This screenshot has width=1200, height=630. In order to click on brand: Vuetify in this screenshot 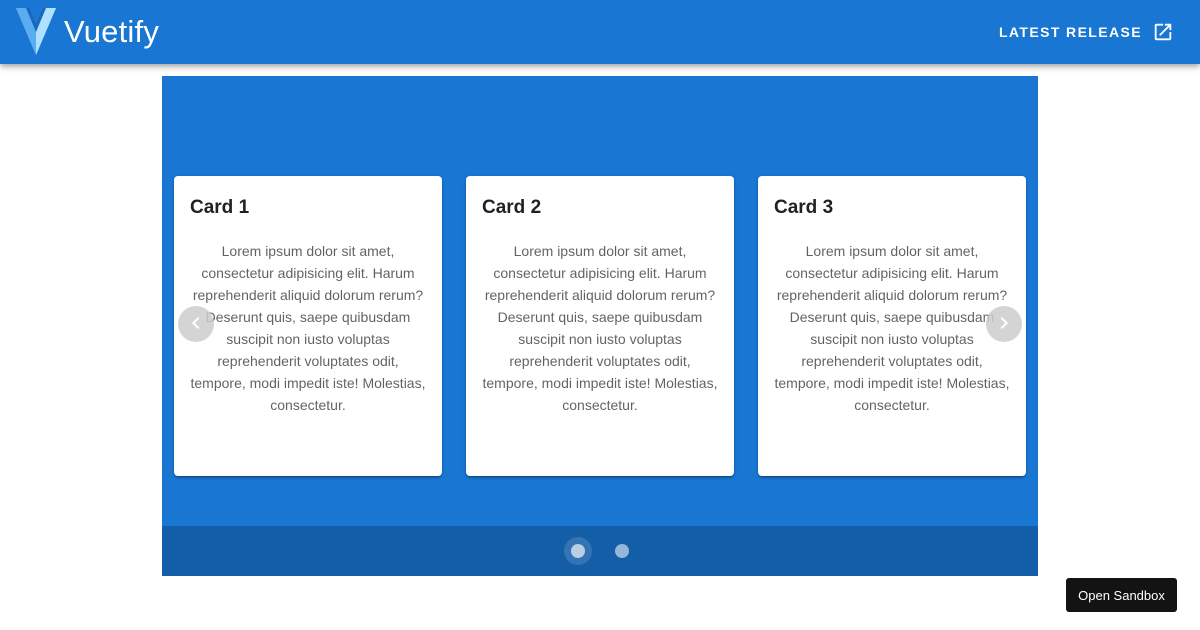, I will do `click(87, 31)`.